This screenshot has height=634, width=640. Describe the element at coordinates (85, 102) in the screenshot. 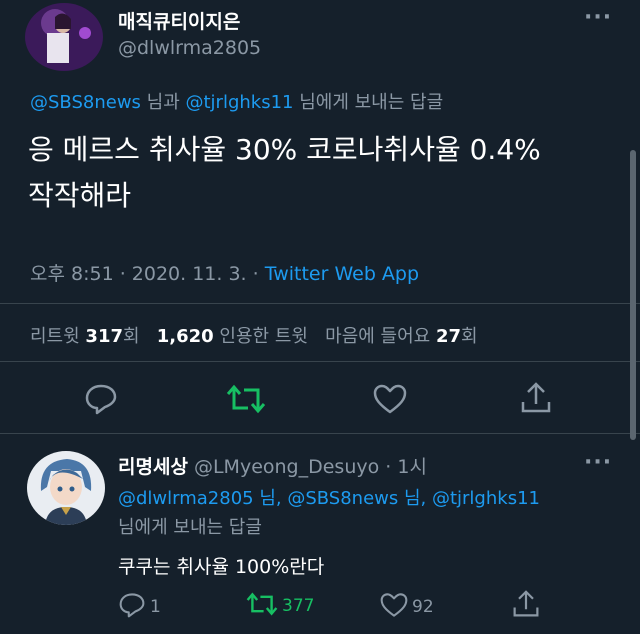

I see `reply-mention-sbs8news: @SBS8news` at that location.